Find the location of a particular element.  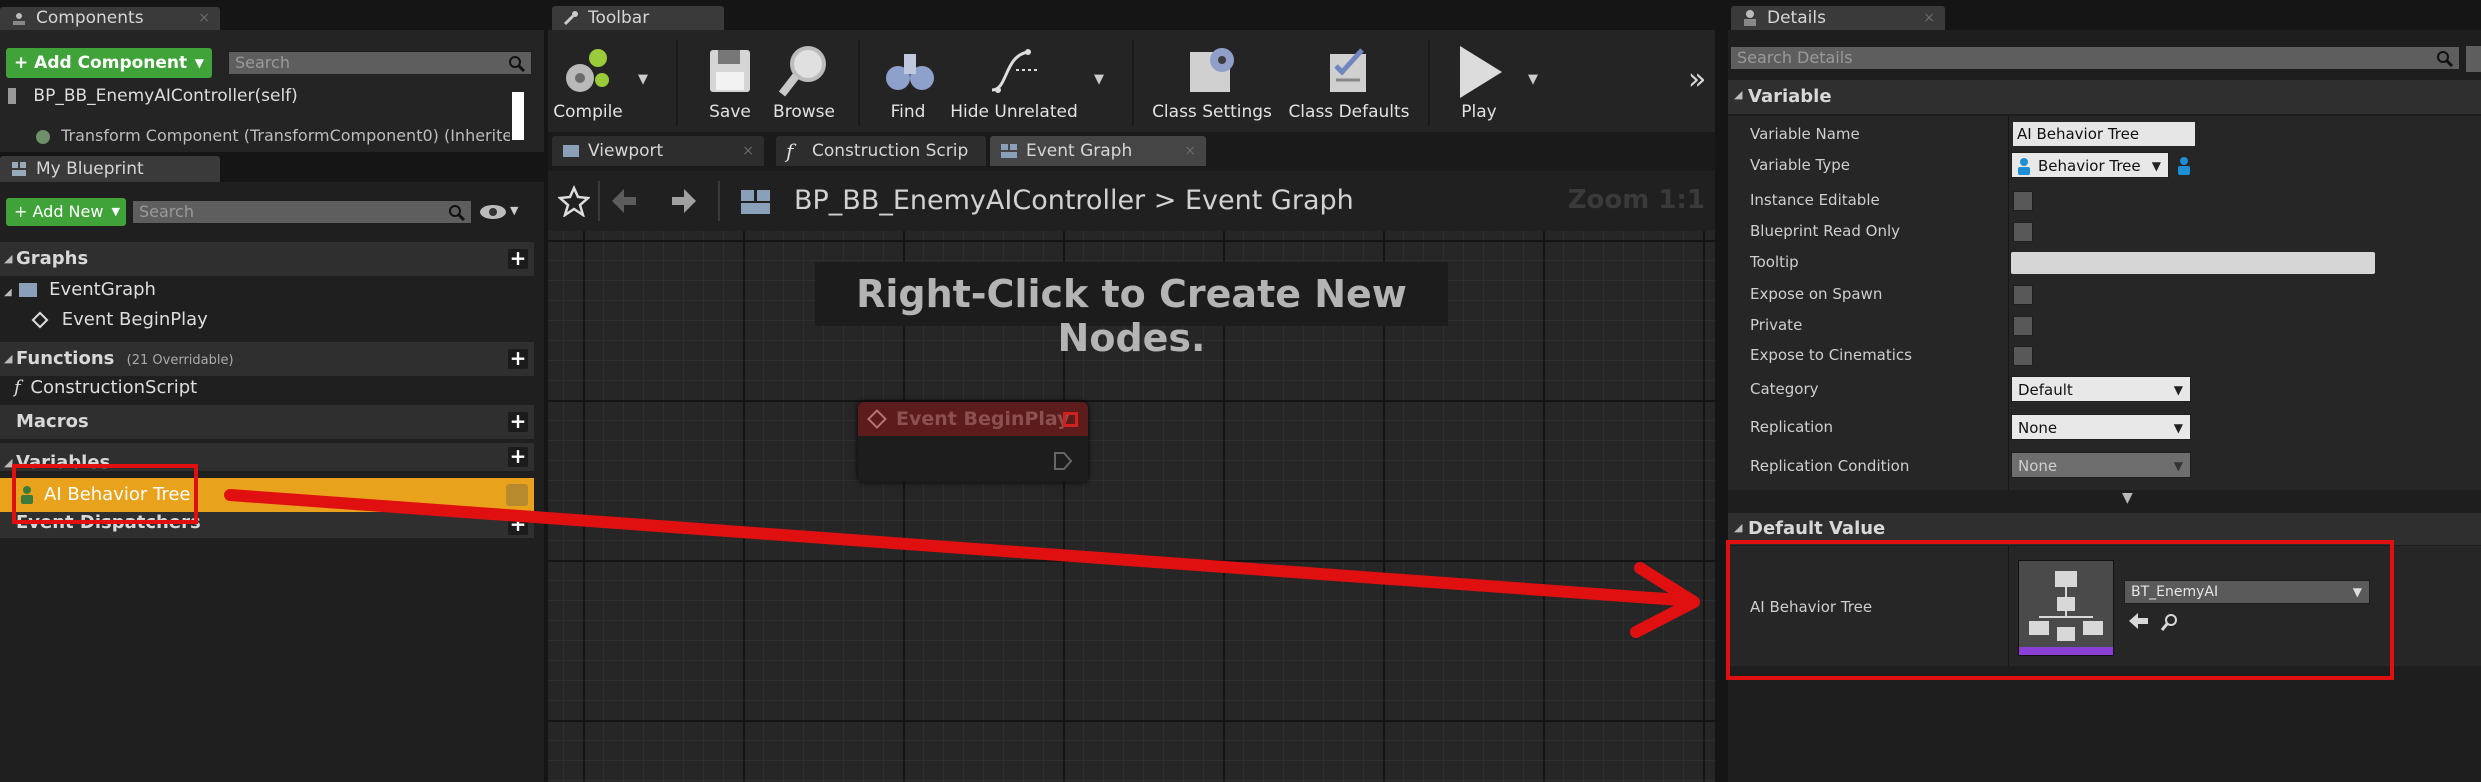

annotation-arrow is located at coordinates (962, 563).